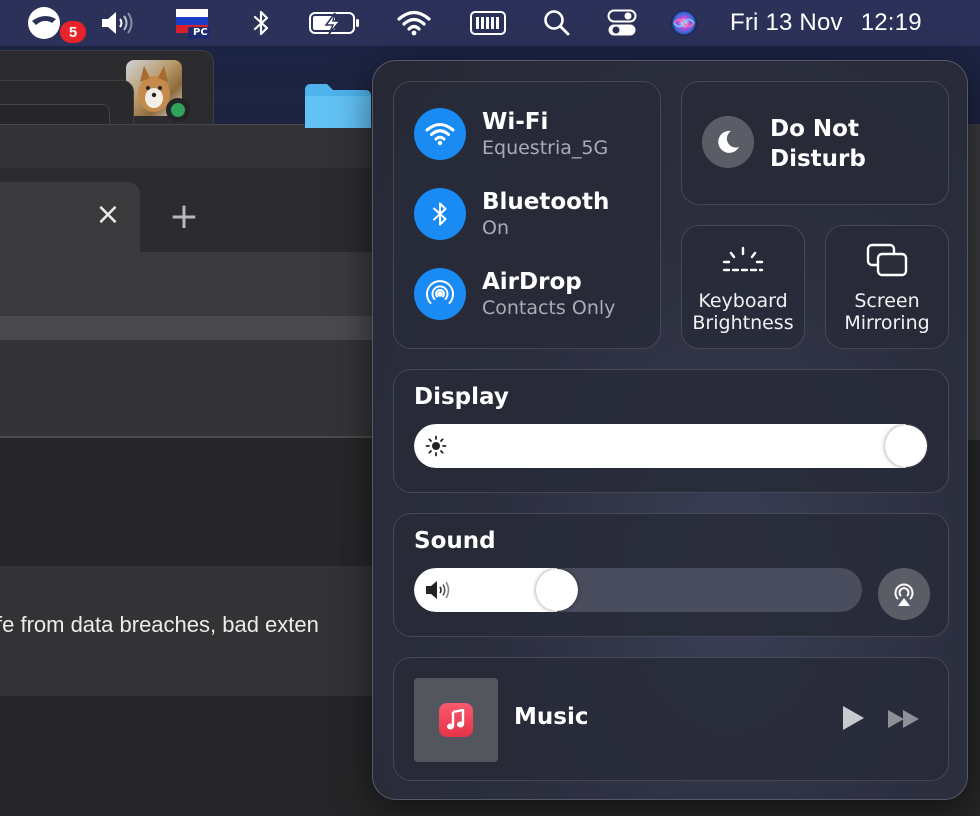  What do you see at coordinates (190, 388) in the screenshot?
I see `browser-bookmarks-area` at bounding box center [190, 388].